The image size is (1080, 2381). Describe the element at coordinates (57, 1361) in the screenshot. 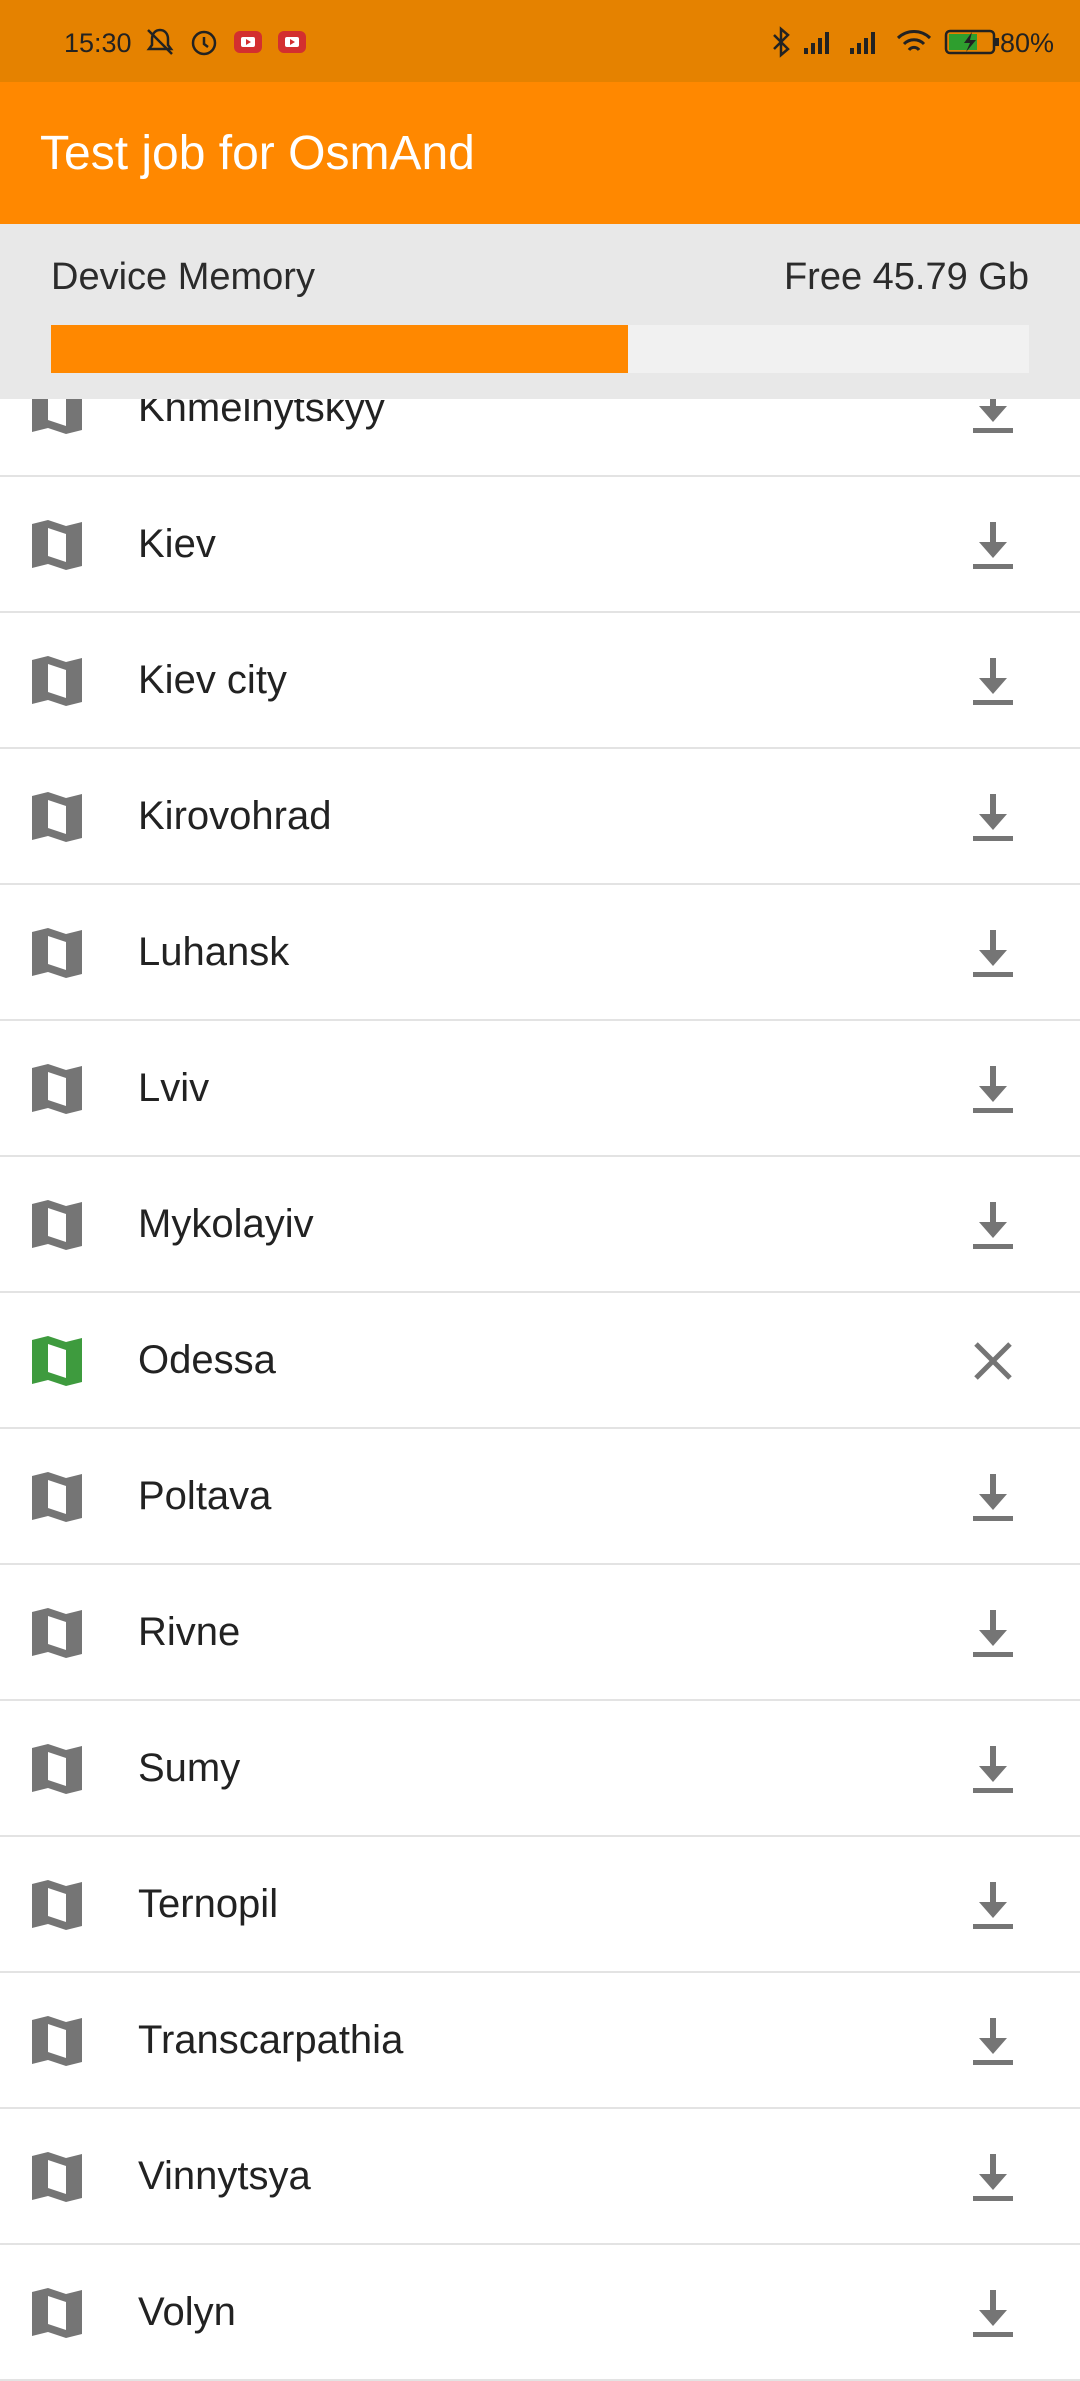

I see `map-downloaded-icon` at that location.